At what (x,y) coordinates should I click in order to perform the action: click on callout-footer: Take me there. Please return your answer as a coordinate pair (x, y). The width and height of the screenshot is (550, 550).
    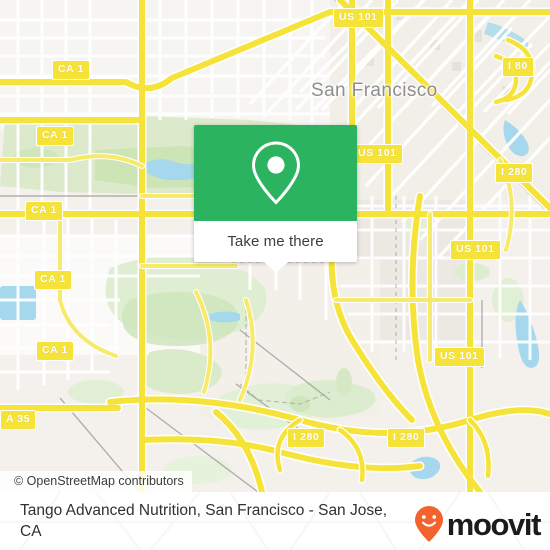
    Looking at the image, I should click on (275, 247).